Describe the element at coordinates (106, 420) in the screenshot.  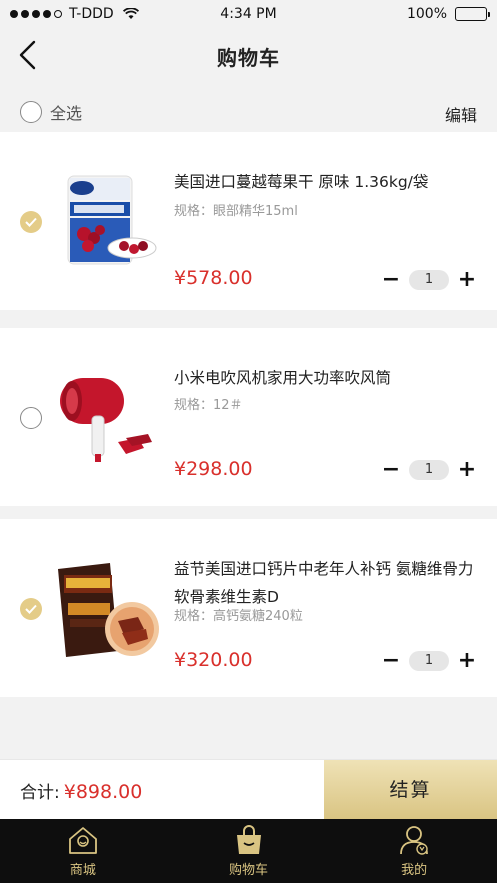
I see `hair-dryer-image` at that location.